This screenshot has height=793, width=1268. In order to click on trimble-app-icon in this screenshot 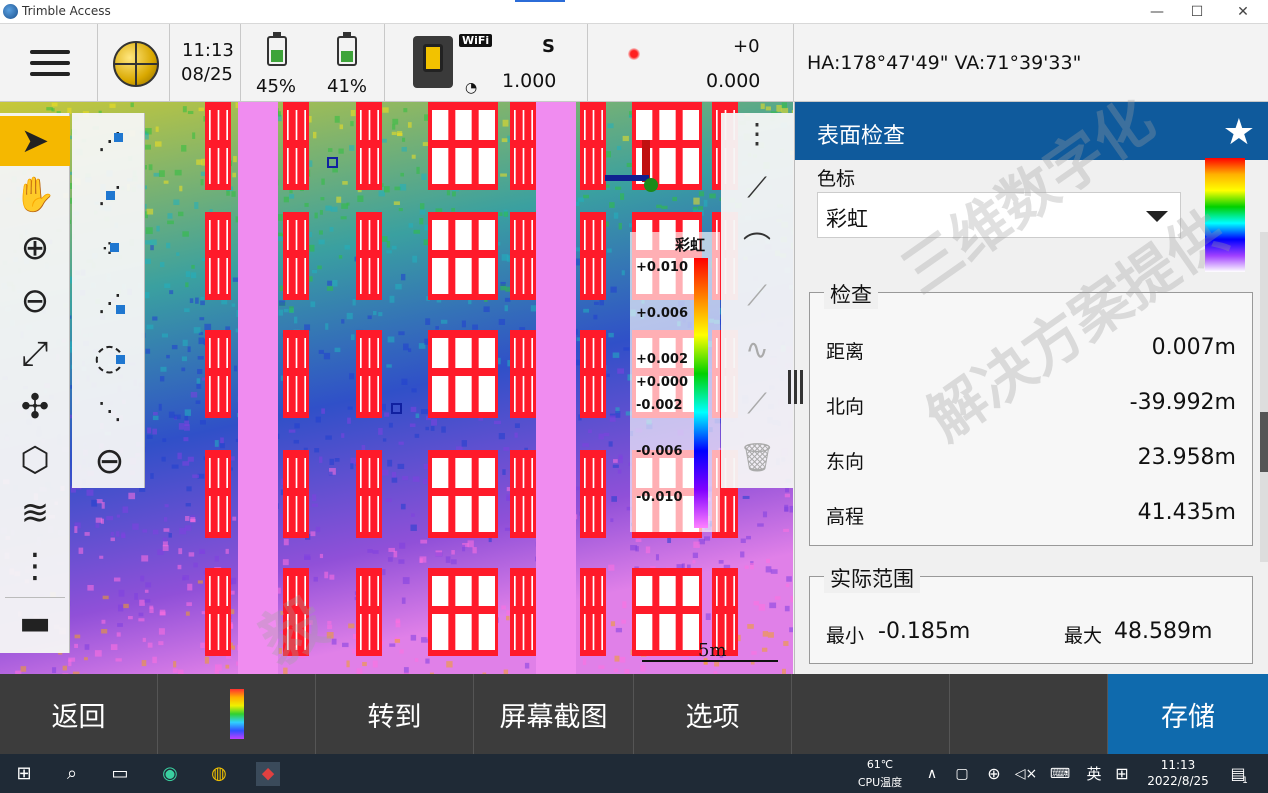, I will do `click(10, 11)`.